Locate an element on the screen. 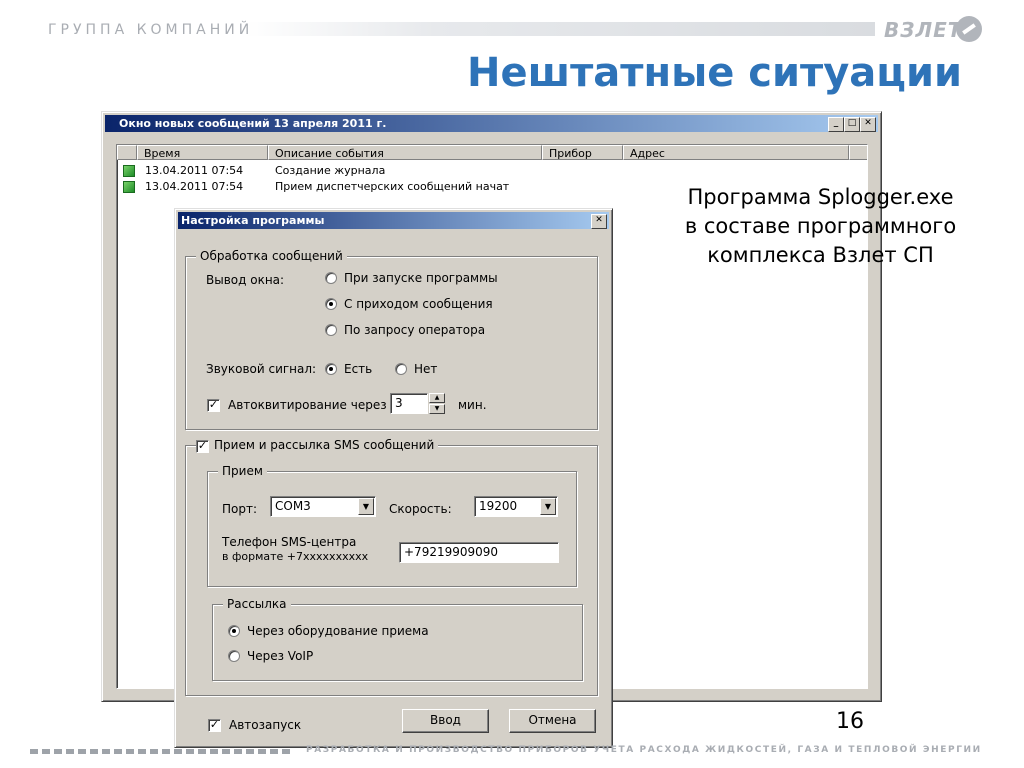 The width and height of the screenshot is (1024, 768). brand-logo-text: ВЗЛЕТ is located at coordinates (923, 30).